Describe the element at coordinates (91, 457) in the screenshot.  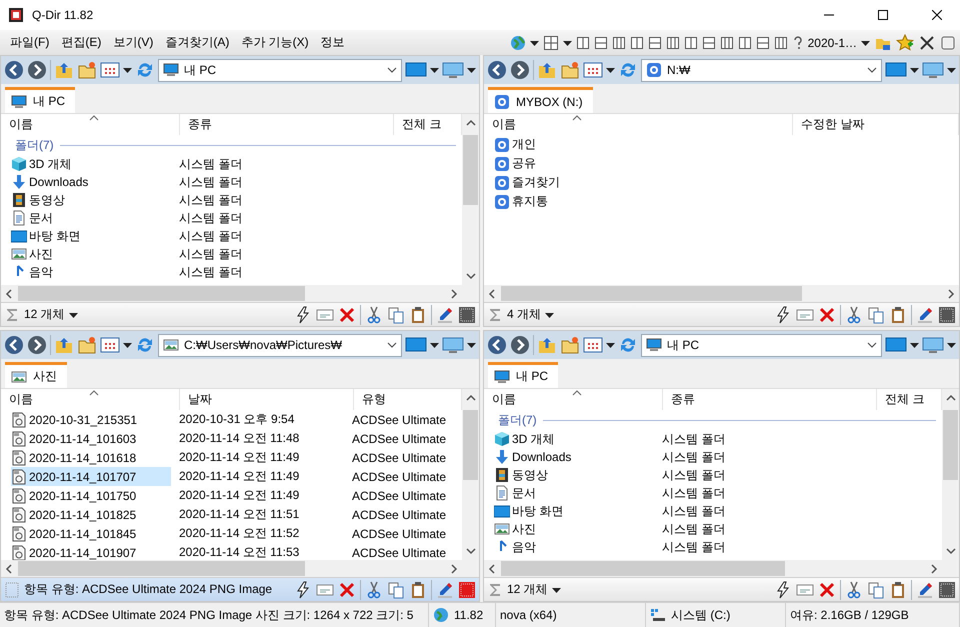
I see `file-name: 2020-11-14_101618` at that location.